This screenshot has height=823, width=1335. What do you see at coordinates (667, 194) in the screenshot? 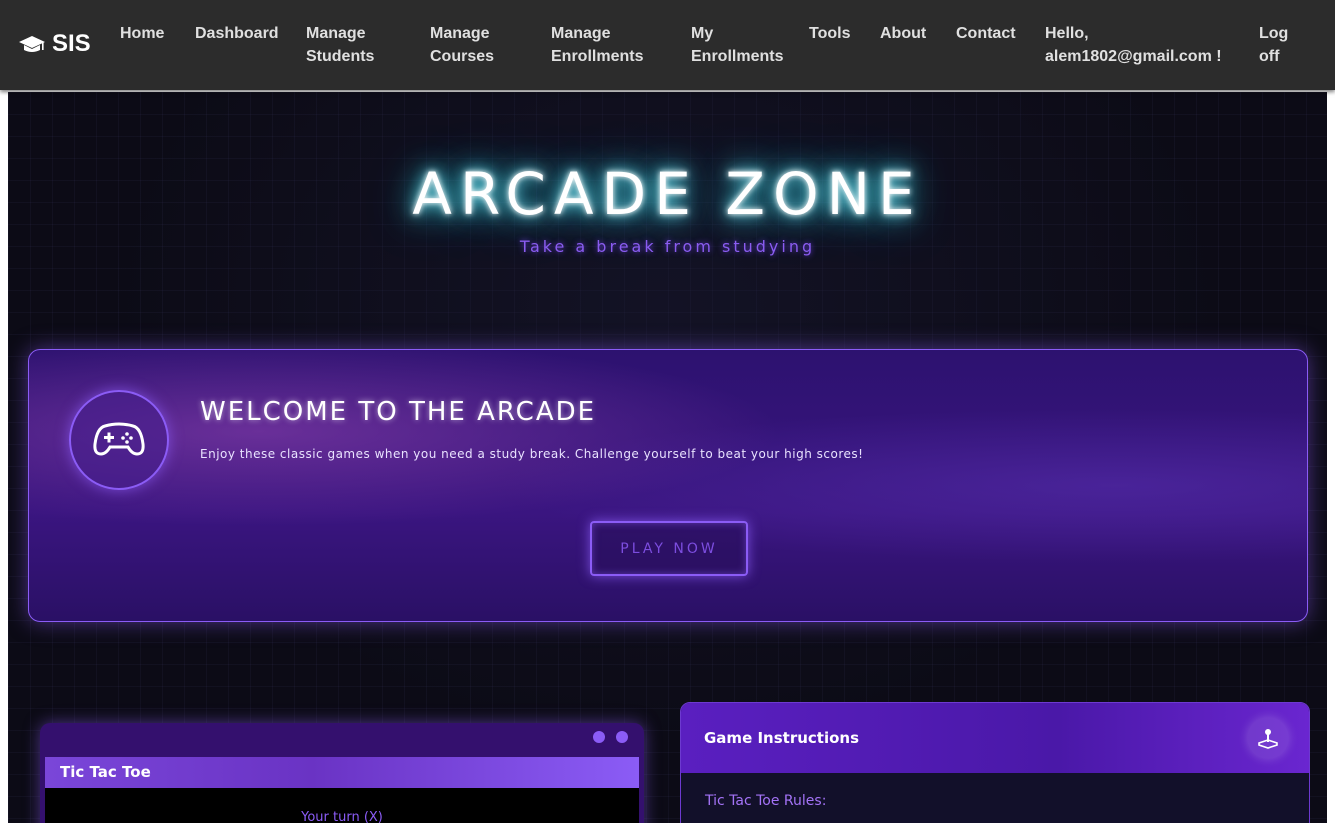
I see `page-title: ARCADE ZONE` at bounding box center [667, 194].